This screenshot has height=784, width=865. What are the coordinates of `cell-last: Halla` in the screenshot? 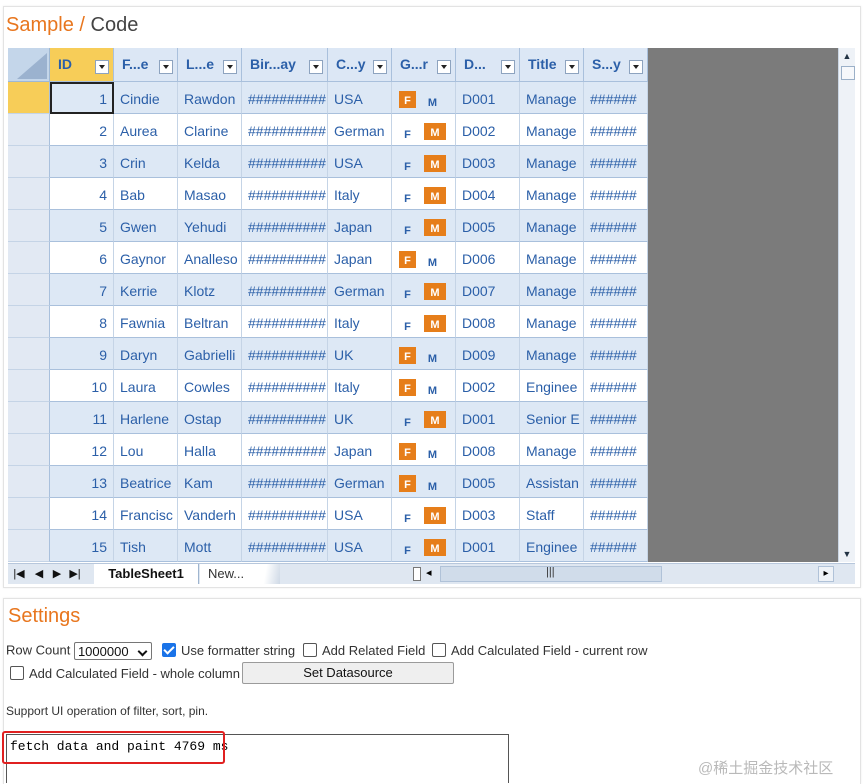 It's located at (210, 450).